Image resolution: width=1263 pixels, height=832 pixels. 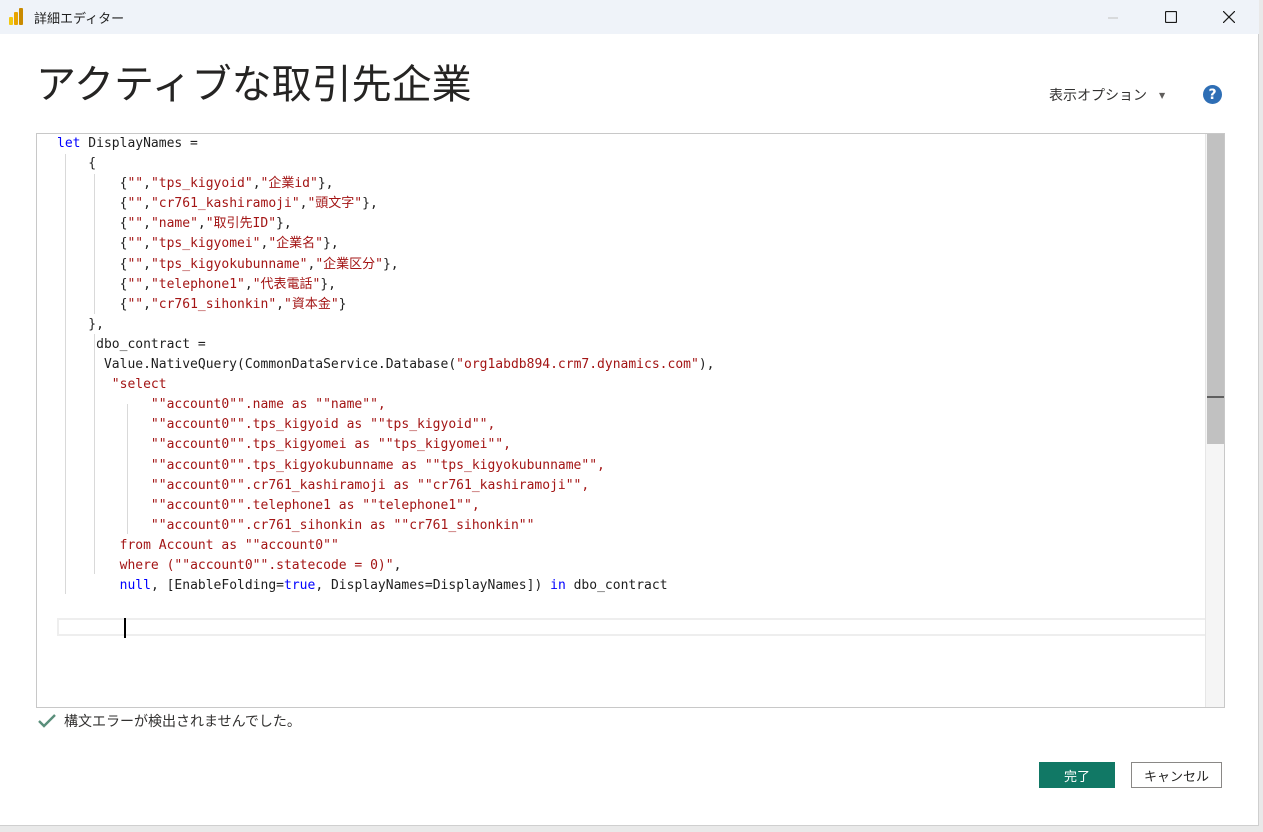 I want to click on code-line: {"","telephone1","代表電話"},, so click(x=631, y=285).